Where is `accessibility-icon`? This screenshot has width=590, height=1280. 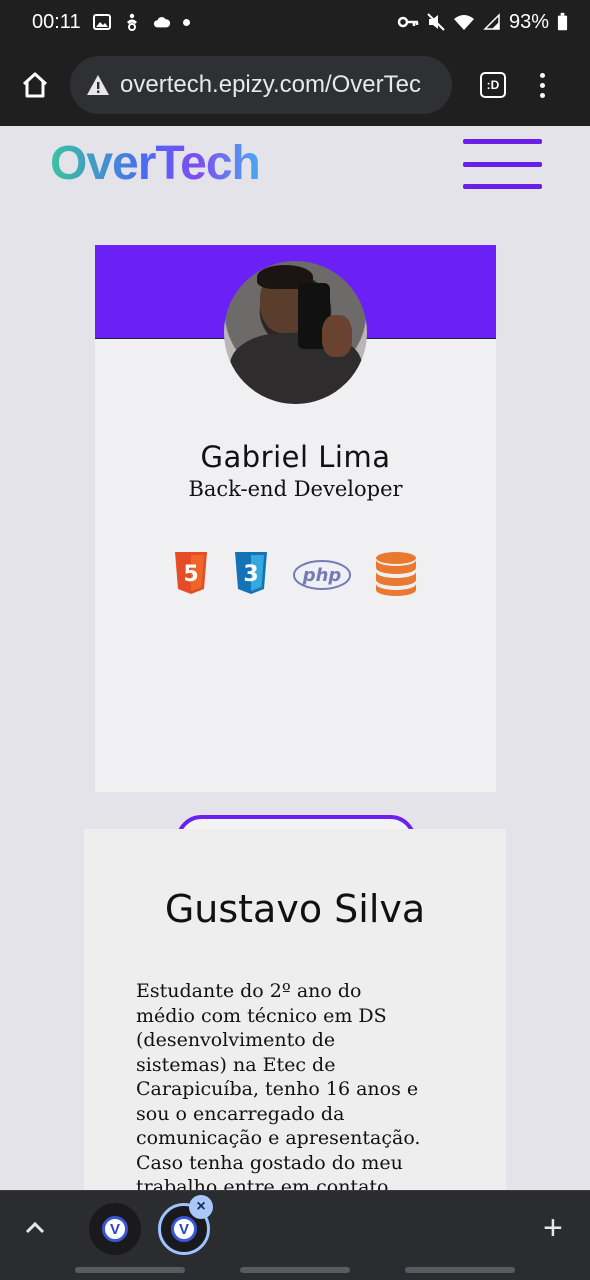 accessibility-icon is located at coordinates (131, 22).